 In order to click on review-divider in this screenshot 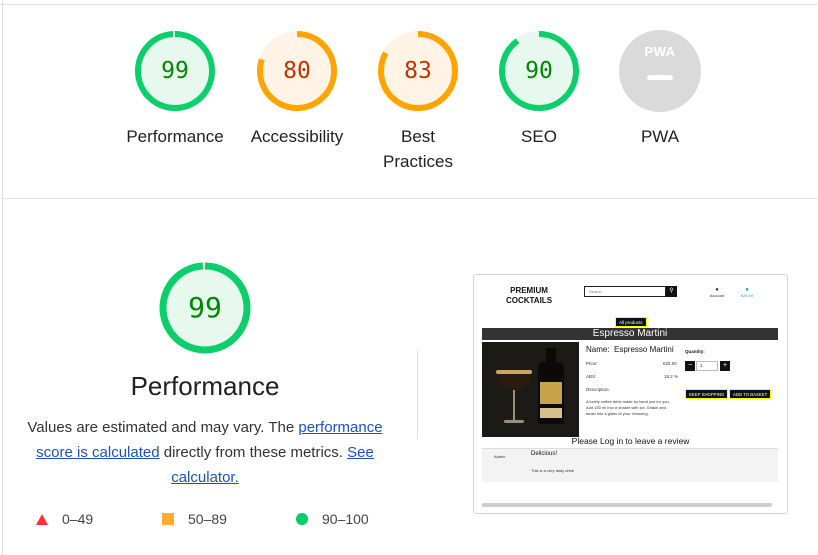, I will do `click(630, 448)`.